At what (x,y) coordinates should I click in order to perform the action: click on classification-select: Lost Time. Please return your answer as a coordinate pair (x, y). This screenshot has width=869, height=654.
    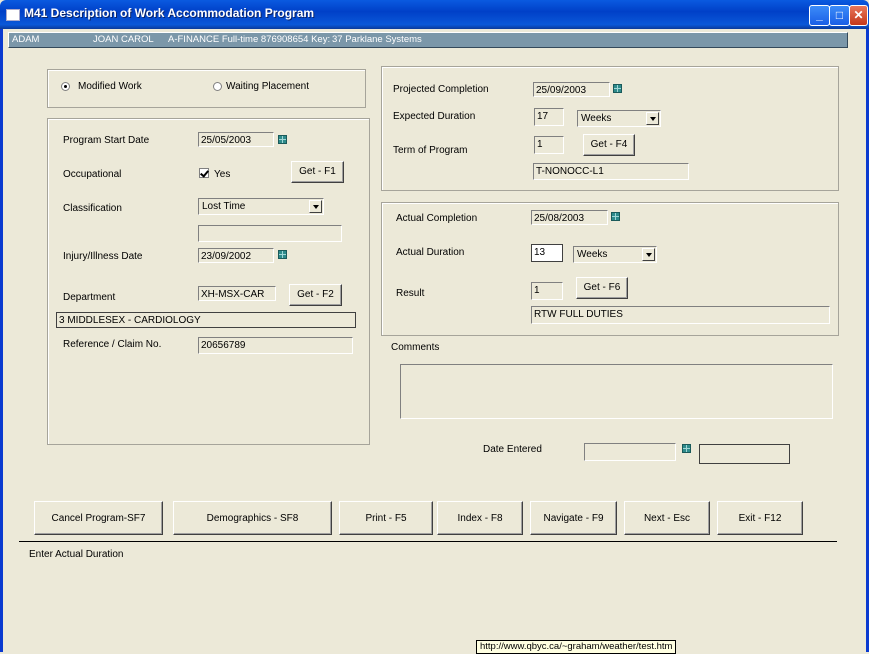
    Looking at the image, I should click on (261, 206).